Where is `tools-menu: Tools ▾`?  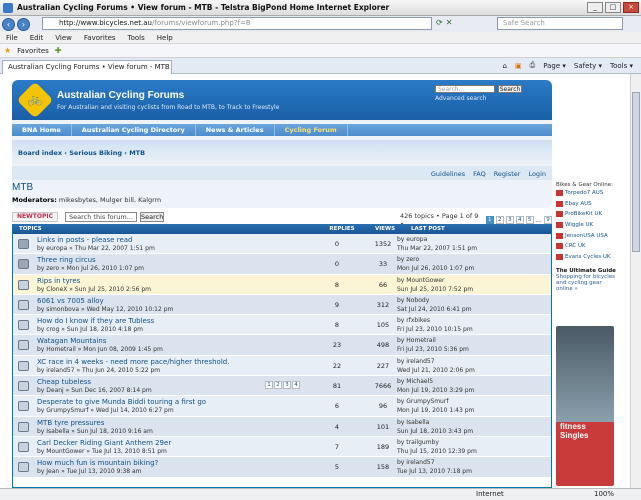
tools-menu: Tools ▾ is located at coordinates (621, 66).